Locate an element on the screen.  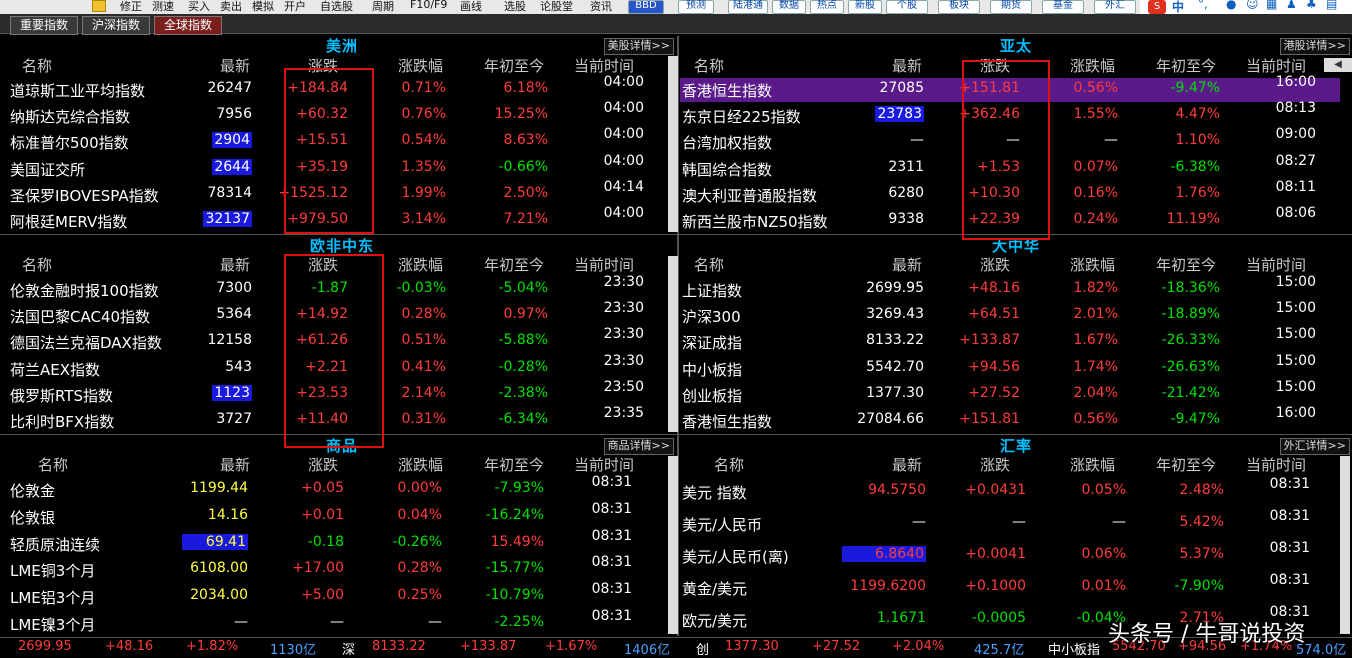
cell-ytd: -5.04% is located at coordinates (523, 288).